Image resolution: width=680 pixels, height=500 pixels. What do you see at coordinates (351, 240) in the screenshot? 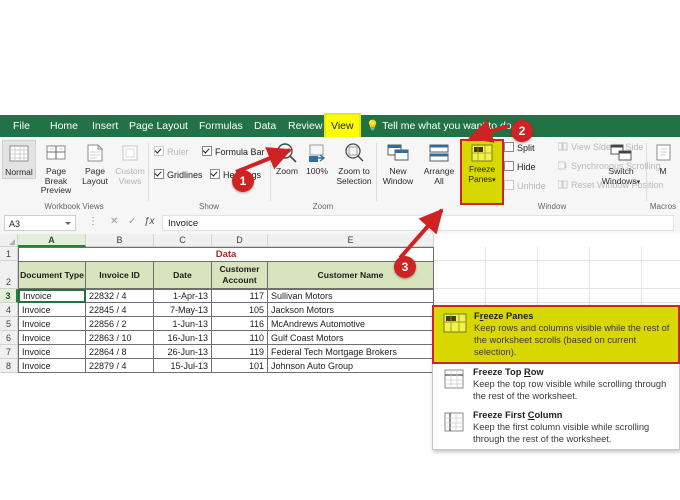
I see `column-header-e: E` at bounding box center [351, 240].